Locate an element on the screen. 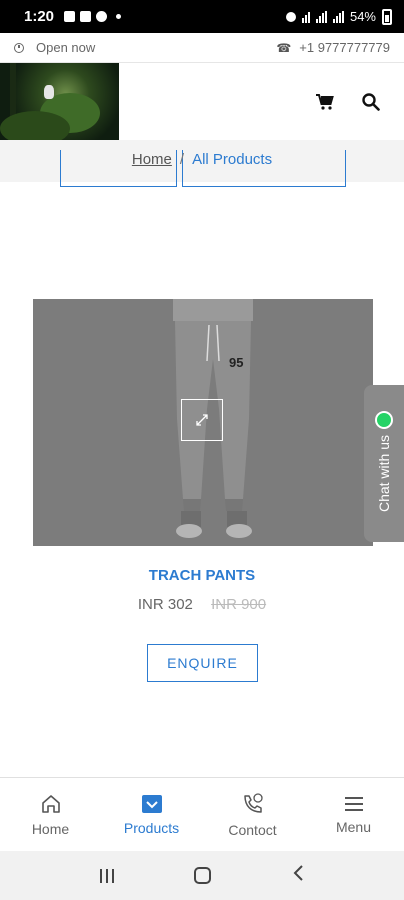 Image resolution: width=404 pixels, height=900 pixels. nav-products: Products is located at coordinates (151, 814).